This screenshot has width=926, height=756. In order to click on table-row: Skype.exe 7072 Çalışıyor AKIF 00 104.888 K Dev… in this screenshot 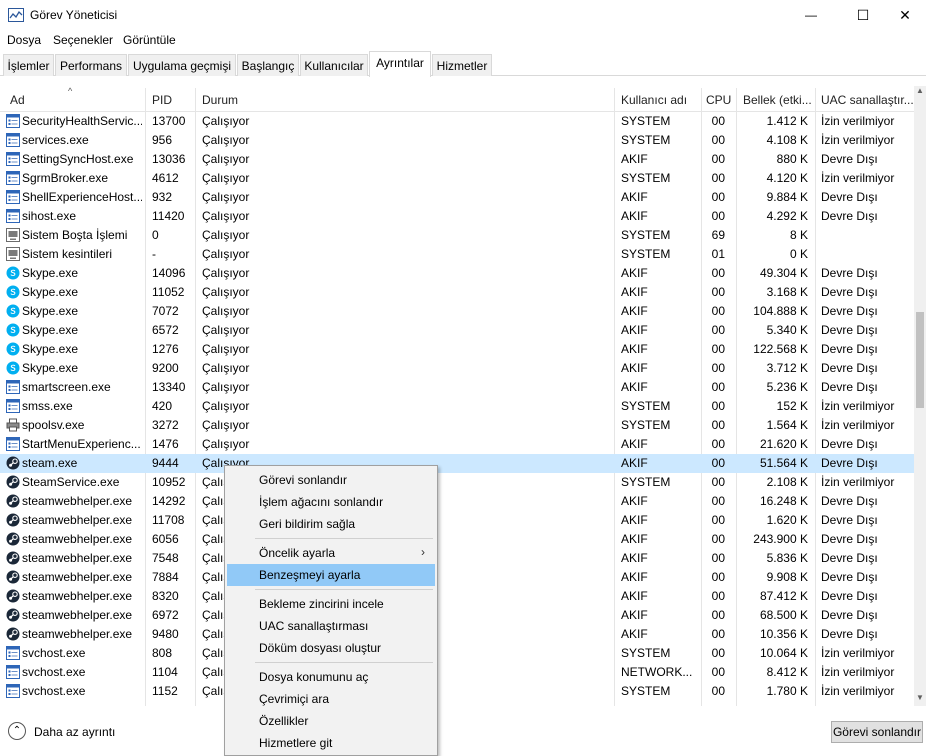, I will do `click(457, 311)`.